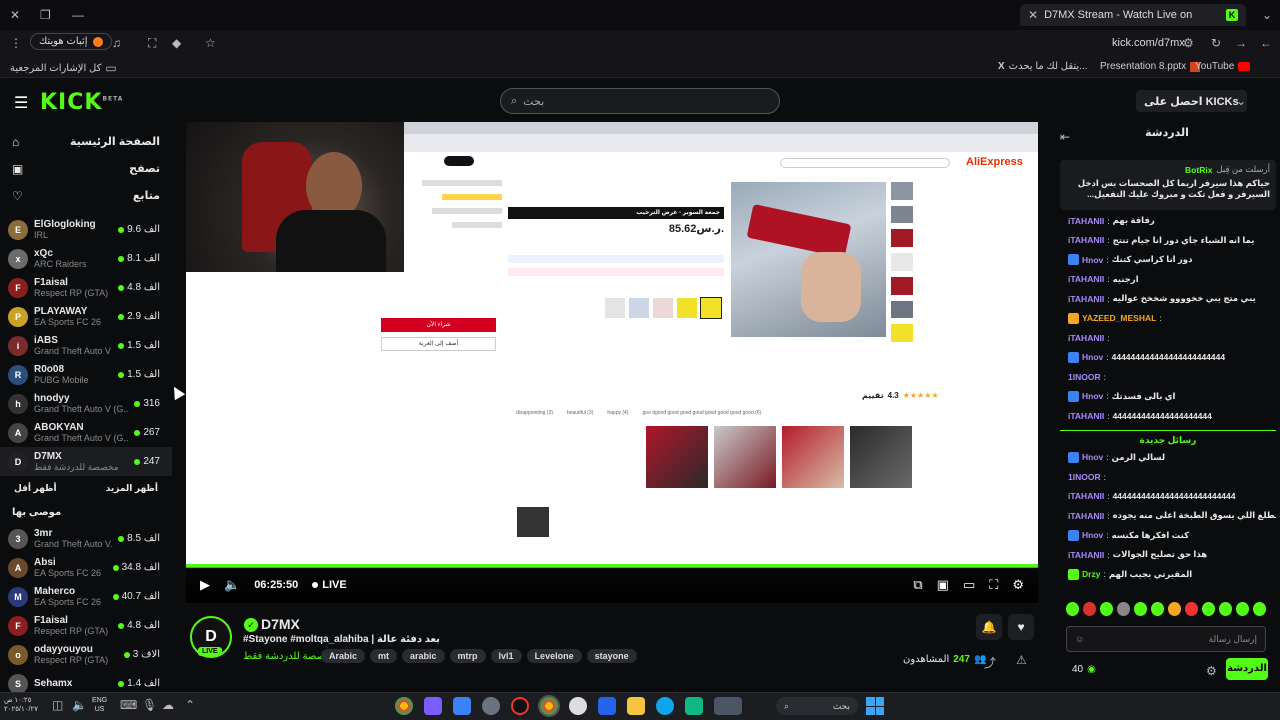 This screenshot has width=1280, height=720. Describe the element at coordinates (433, 706) in the screenshot. I see `discord-icon` at that location.